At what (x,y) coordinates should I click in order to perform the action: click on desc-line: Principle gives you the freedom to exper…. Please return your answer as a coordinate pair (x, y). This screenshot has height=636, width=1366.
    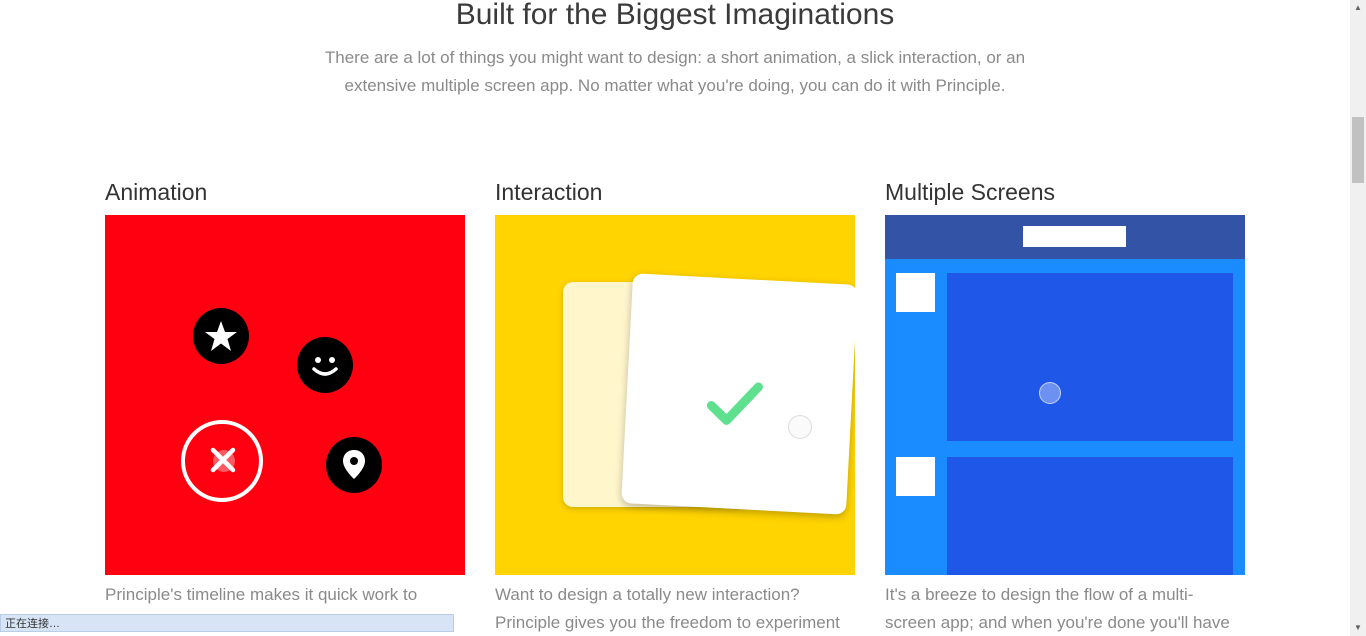
    Looking at the image, I should click on (667, 622).